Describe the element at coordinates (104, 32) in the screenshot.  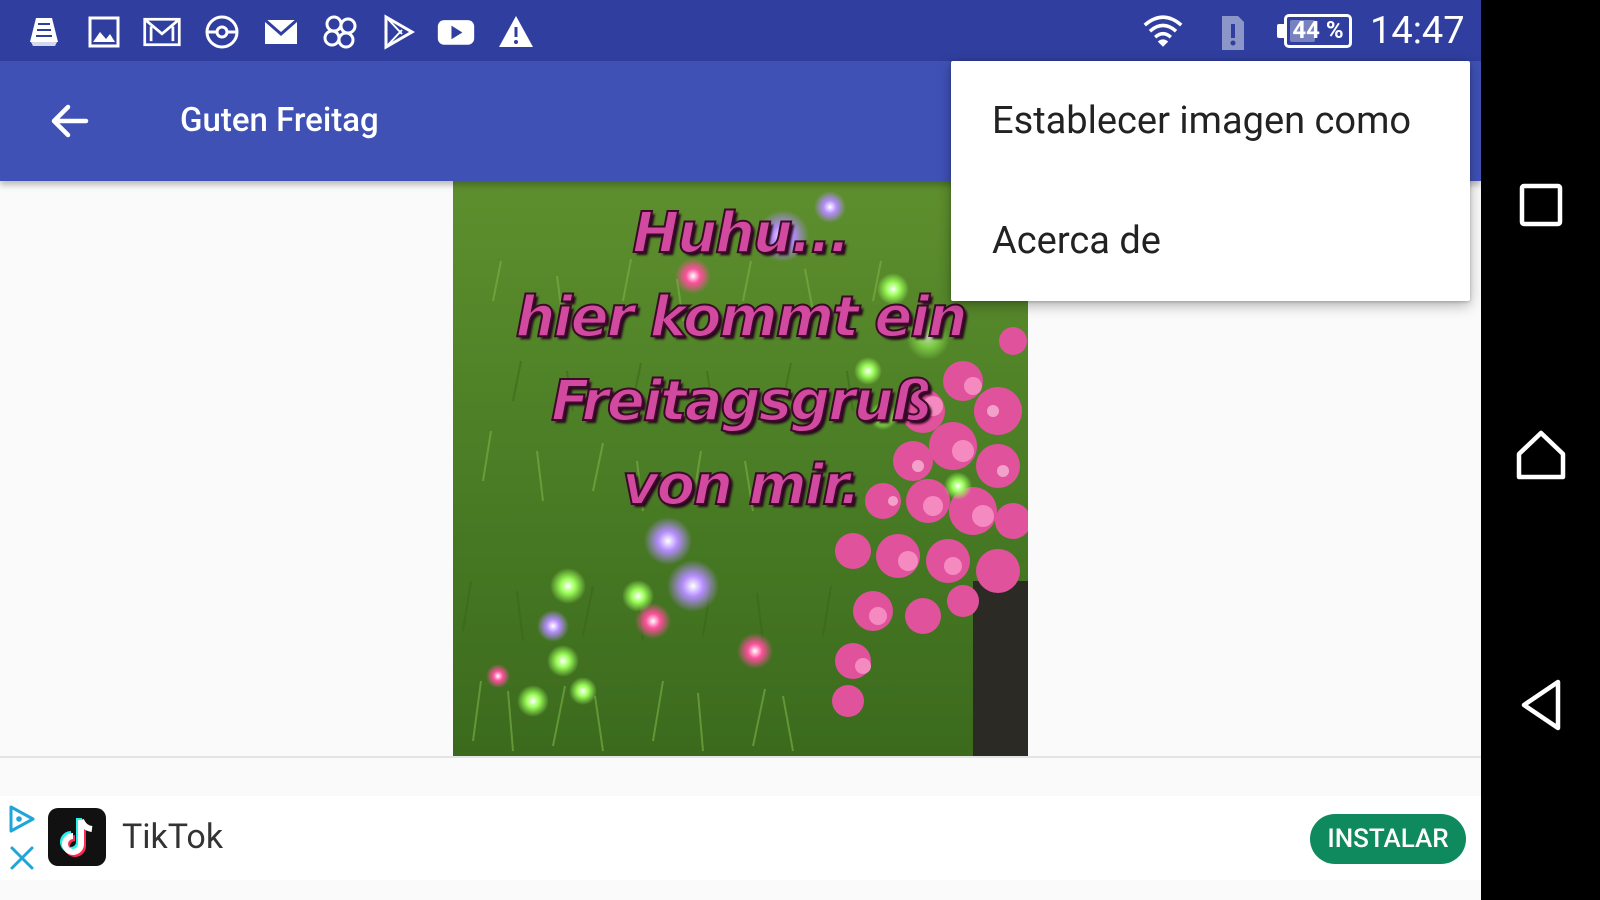
I see `gallery-icon` at that location.